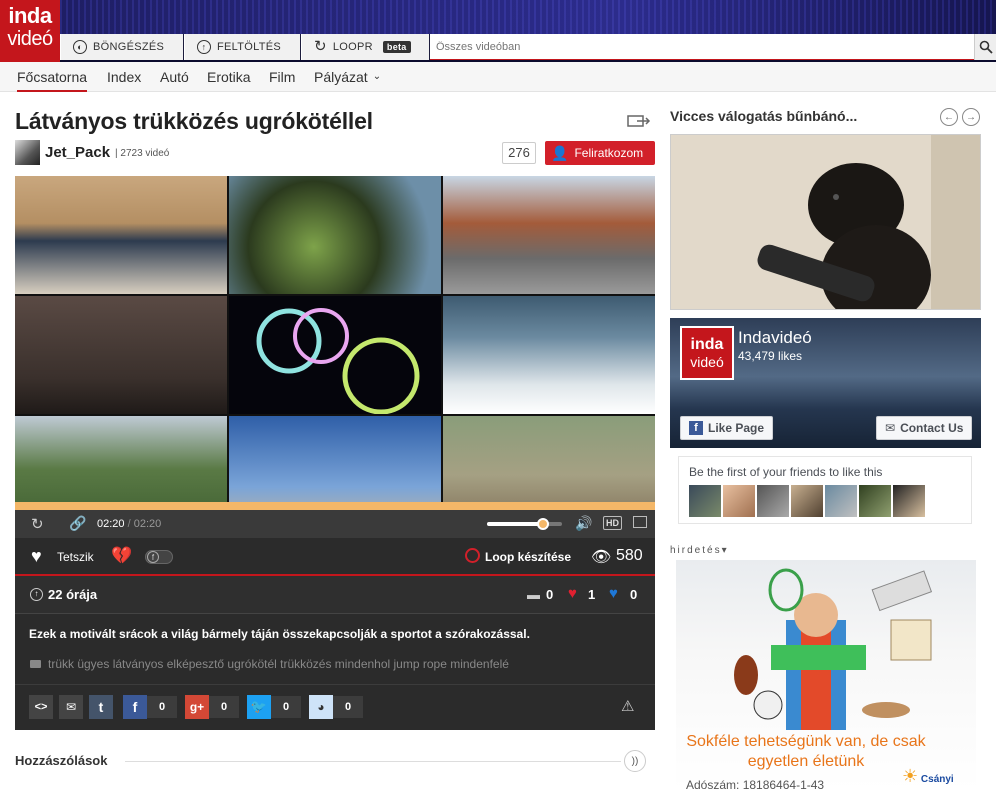 This screenshot has width=996, height=790. What do you see at coordinates (36, 594) in the screenshot?
I see `upload-time-icon: ↑` at bounding box center [36, 594].